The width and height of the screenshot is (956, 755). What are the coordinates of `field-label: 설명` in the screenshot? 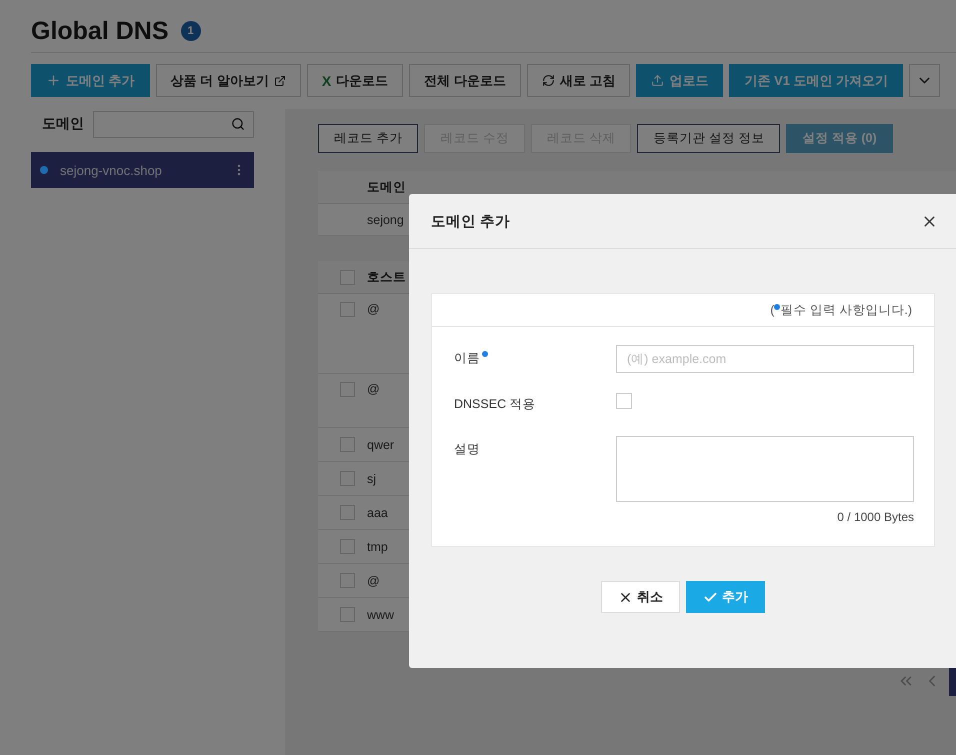 It's located at (467, 449).